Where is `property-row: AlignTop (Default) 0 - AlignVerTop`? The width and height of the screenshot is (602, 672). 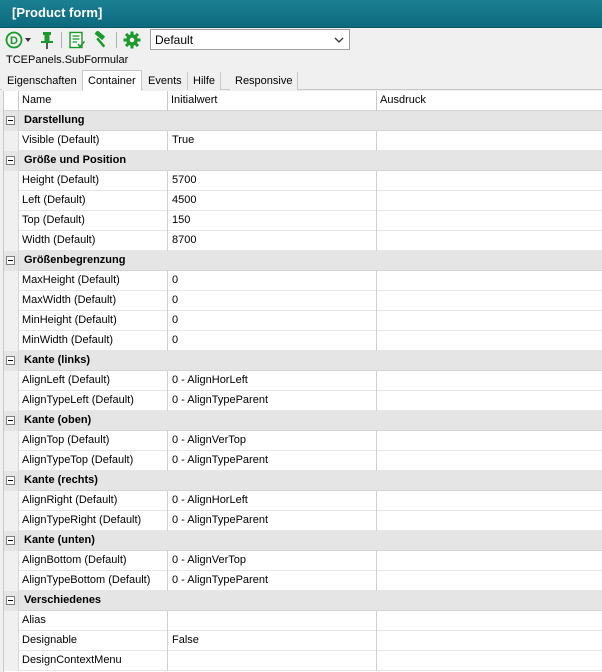 property-row: AlignTop (Default) 0 - AlignVerTop is located at coordinates (303, 441).